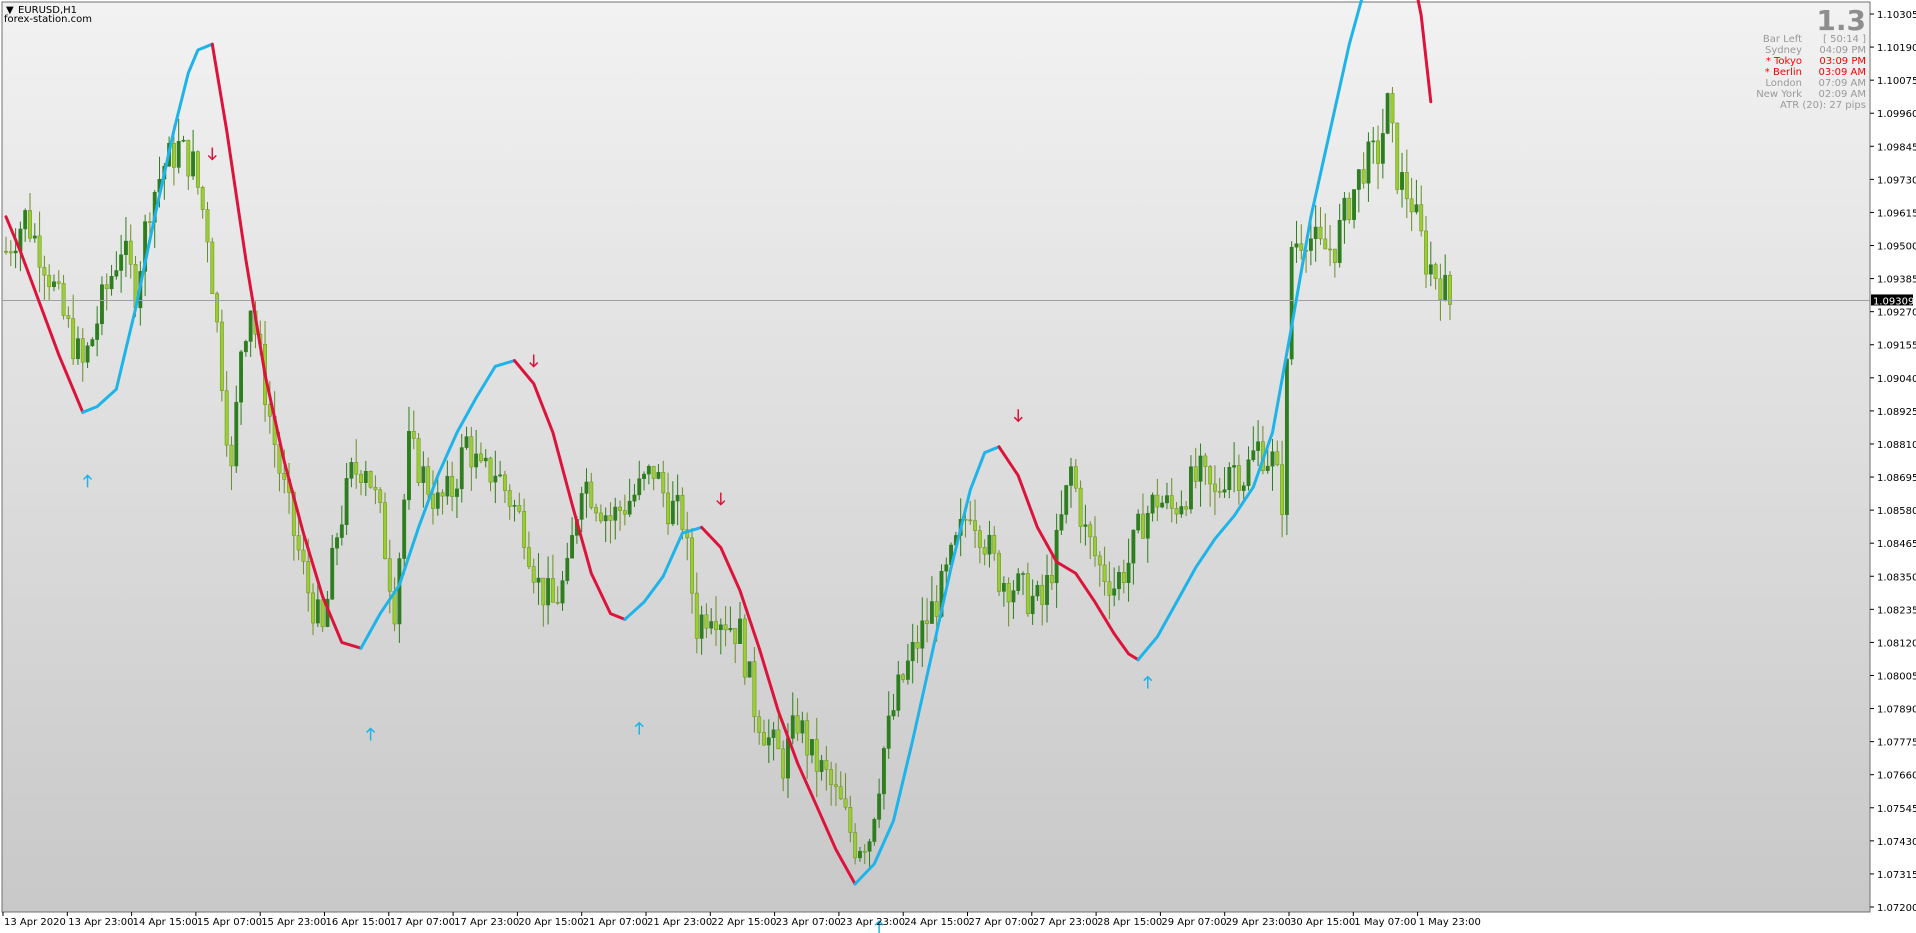 The image size is (1916, 933). I want to click on y-tick-label: 1.09845, so click(1896, 147).